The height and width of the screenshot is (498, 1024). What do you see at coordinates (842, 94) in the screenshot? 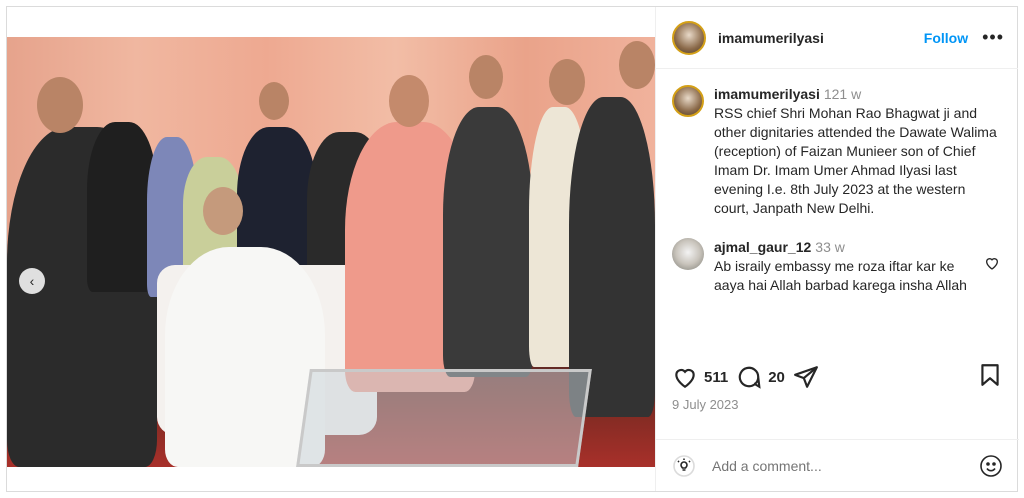
I see `comment-age: 121 w` at bounding box center [842, 94].